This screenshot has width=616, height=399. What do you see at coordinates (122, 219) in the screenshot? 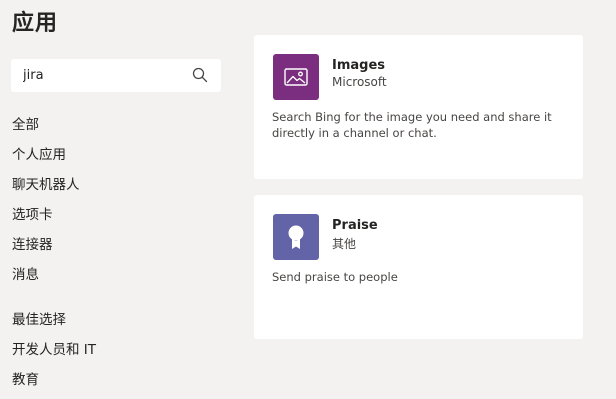
I see `category-tabs: 选项卡` at bounding box center [122, 219].